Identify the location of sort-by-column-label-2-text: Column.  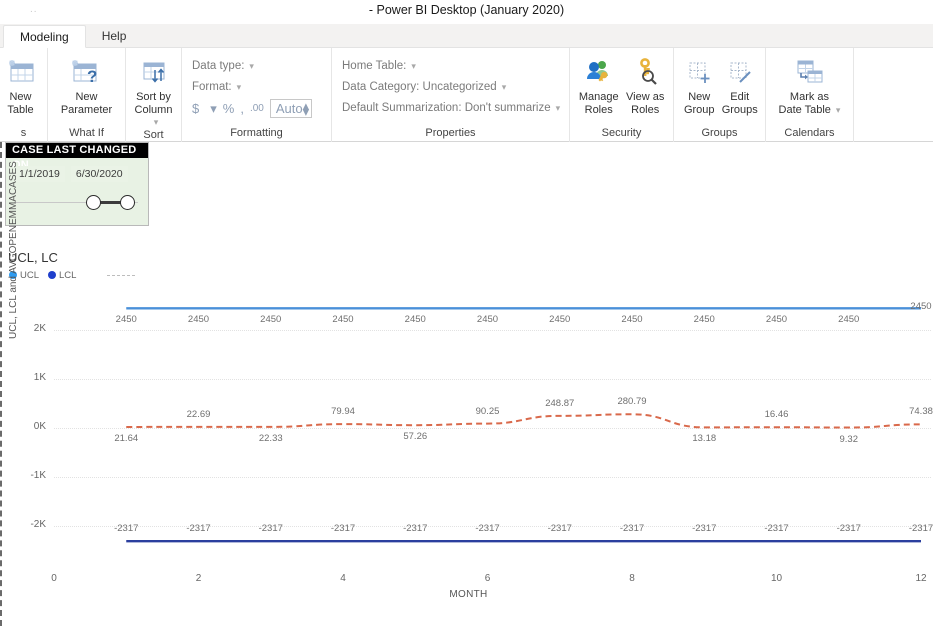
(153, 109).